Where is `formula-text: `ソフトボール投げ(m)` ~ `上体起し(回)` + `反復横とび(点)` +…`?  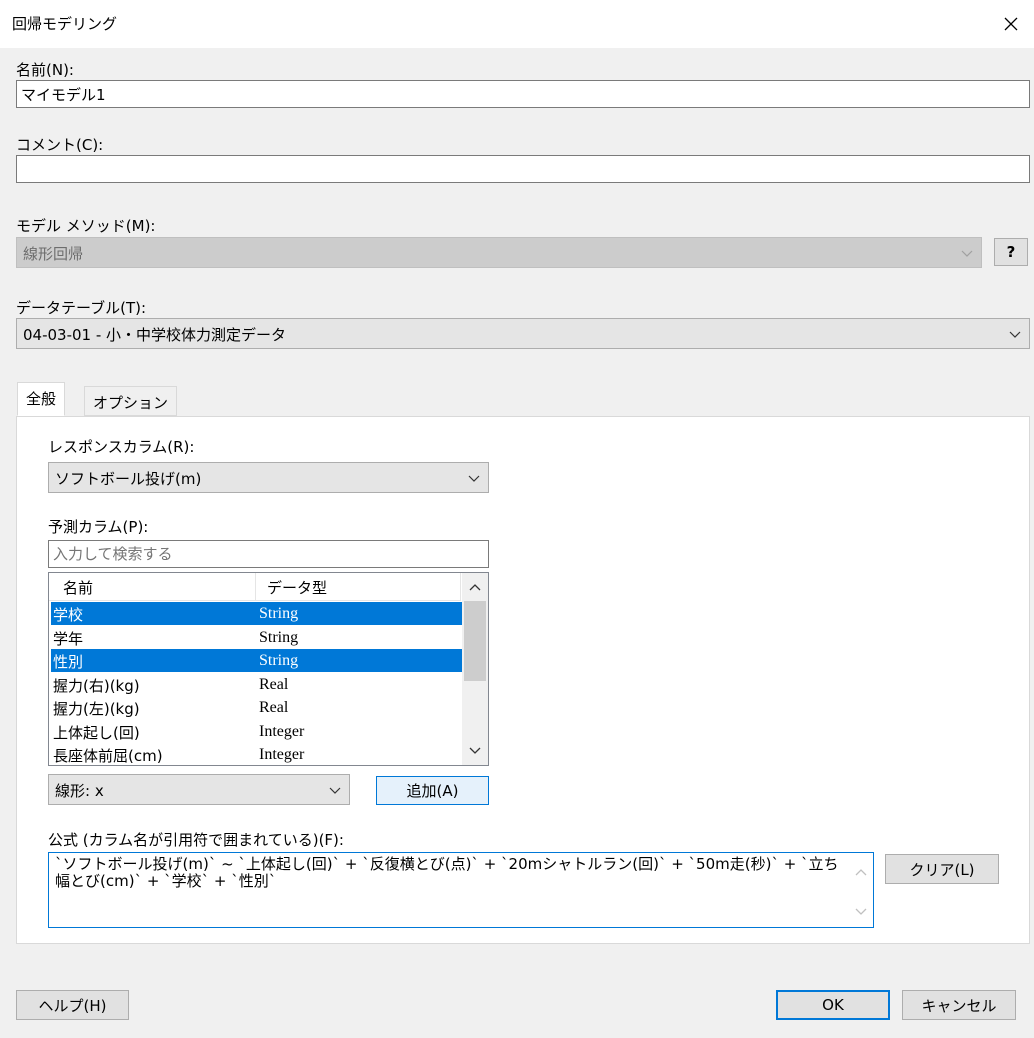 formula-text: `ソフトボール投げ(m)` ~ `上体起し(回)` + `反復横とび(点)` +… is located at coordinates (447, 872).